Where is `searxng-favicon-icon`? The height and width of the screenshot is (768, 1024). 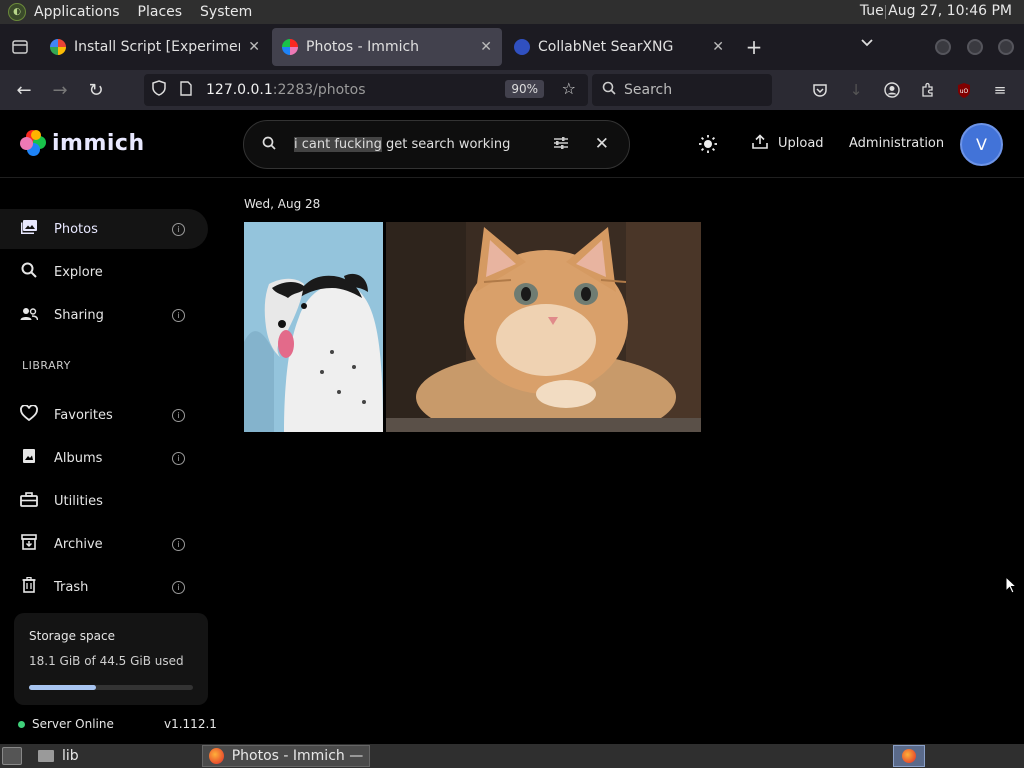
searxng-favicon-icon is located at coordinates (522, 47).